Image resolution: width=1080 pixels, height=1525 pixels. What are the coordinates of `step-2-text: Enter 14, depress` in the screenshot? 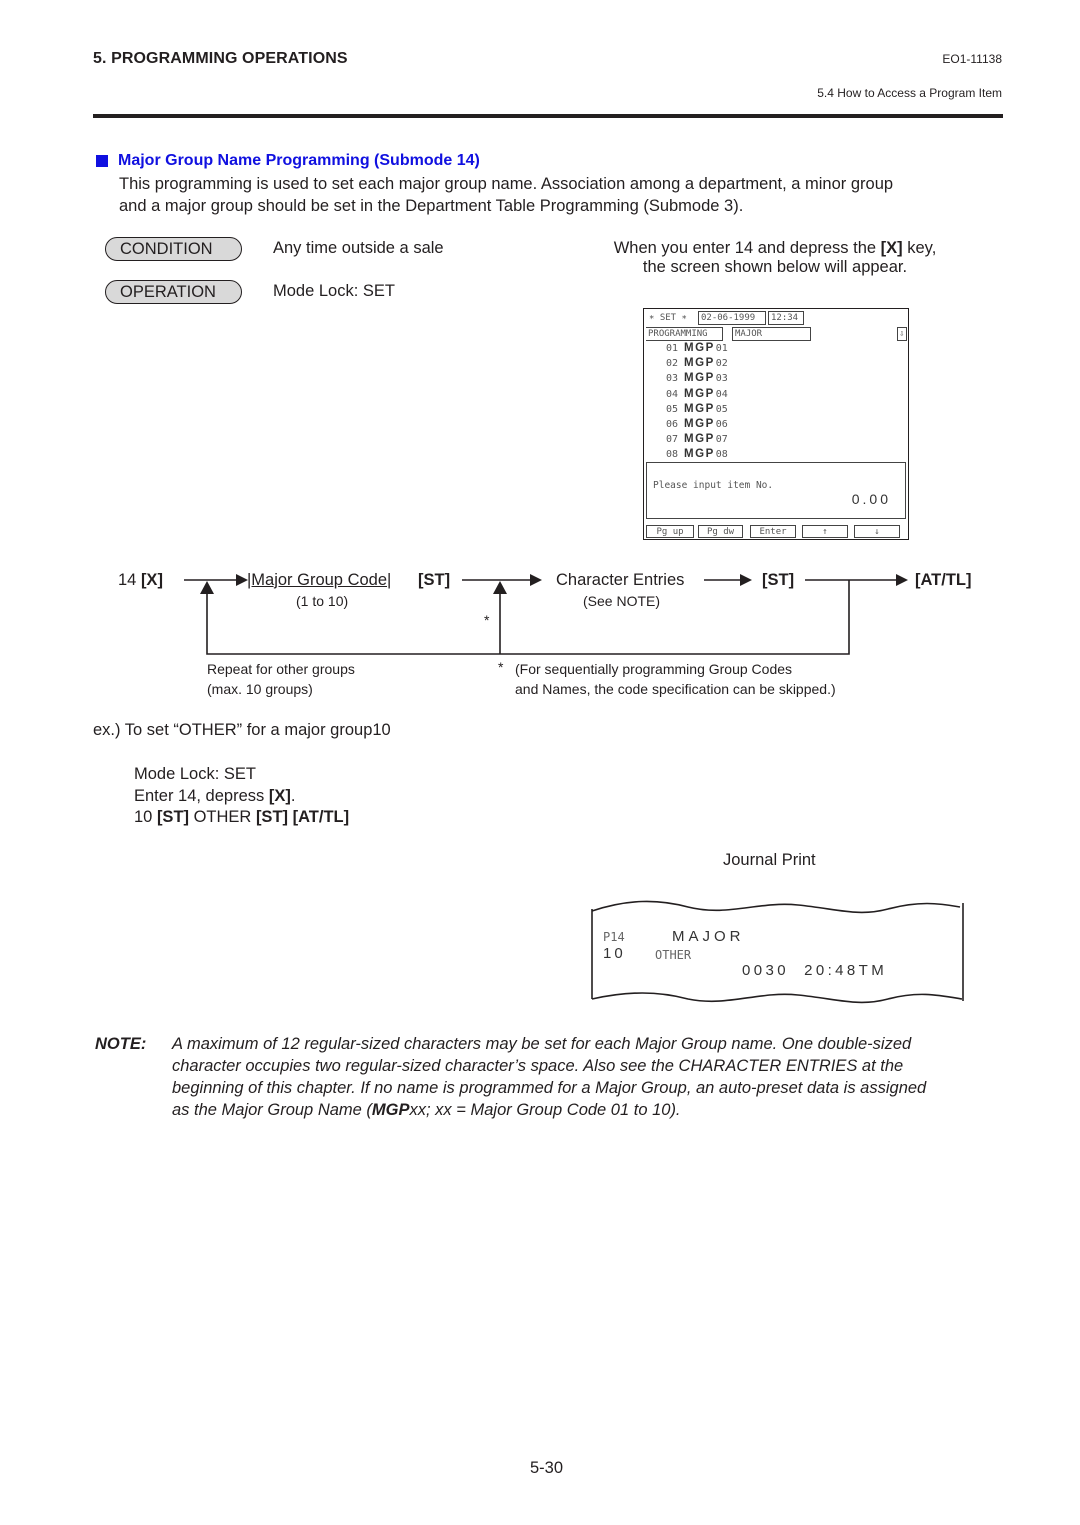 It's located at (201, 795).